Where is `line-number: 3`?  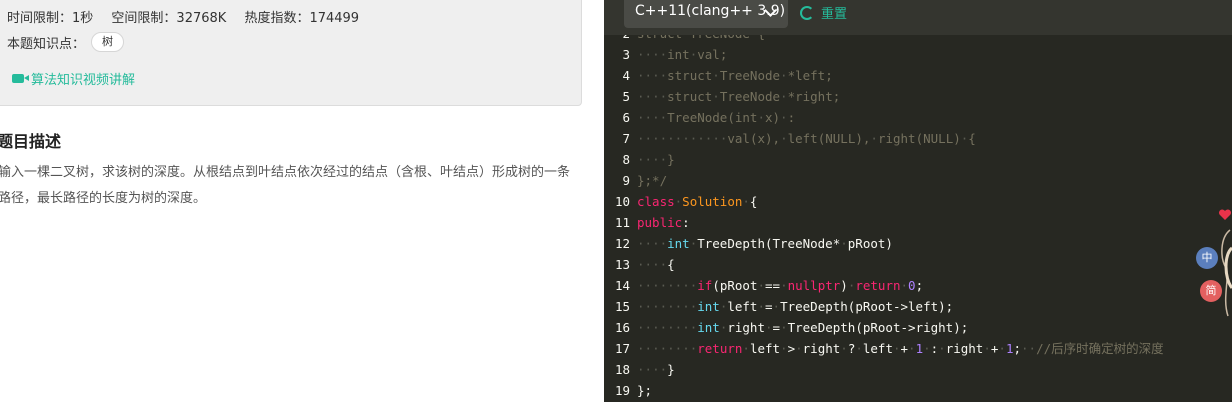
line-number: 3 is located at coordinates (626, 54).